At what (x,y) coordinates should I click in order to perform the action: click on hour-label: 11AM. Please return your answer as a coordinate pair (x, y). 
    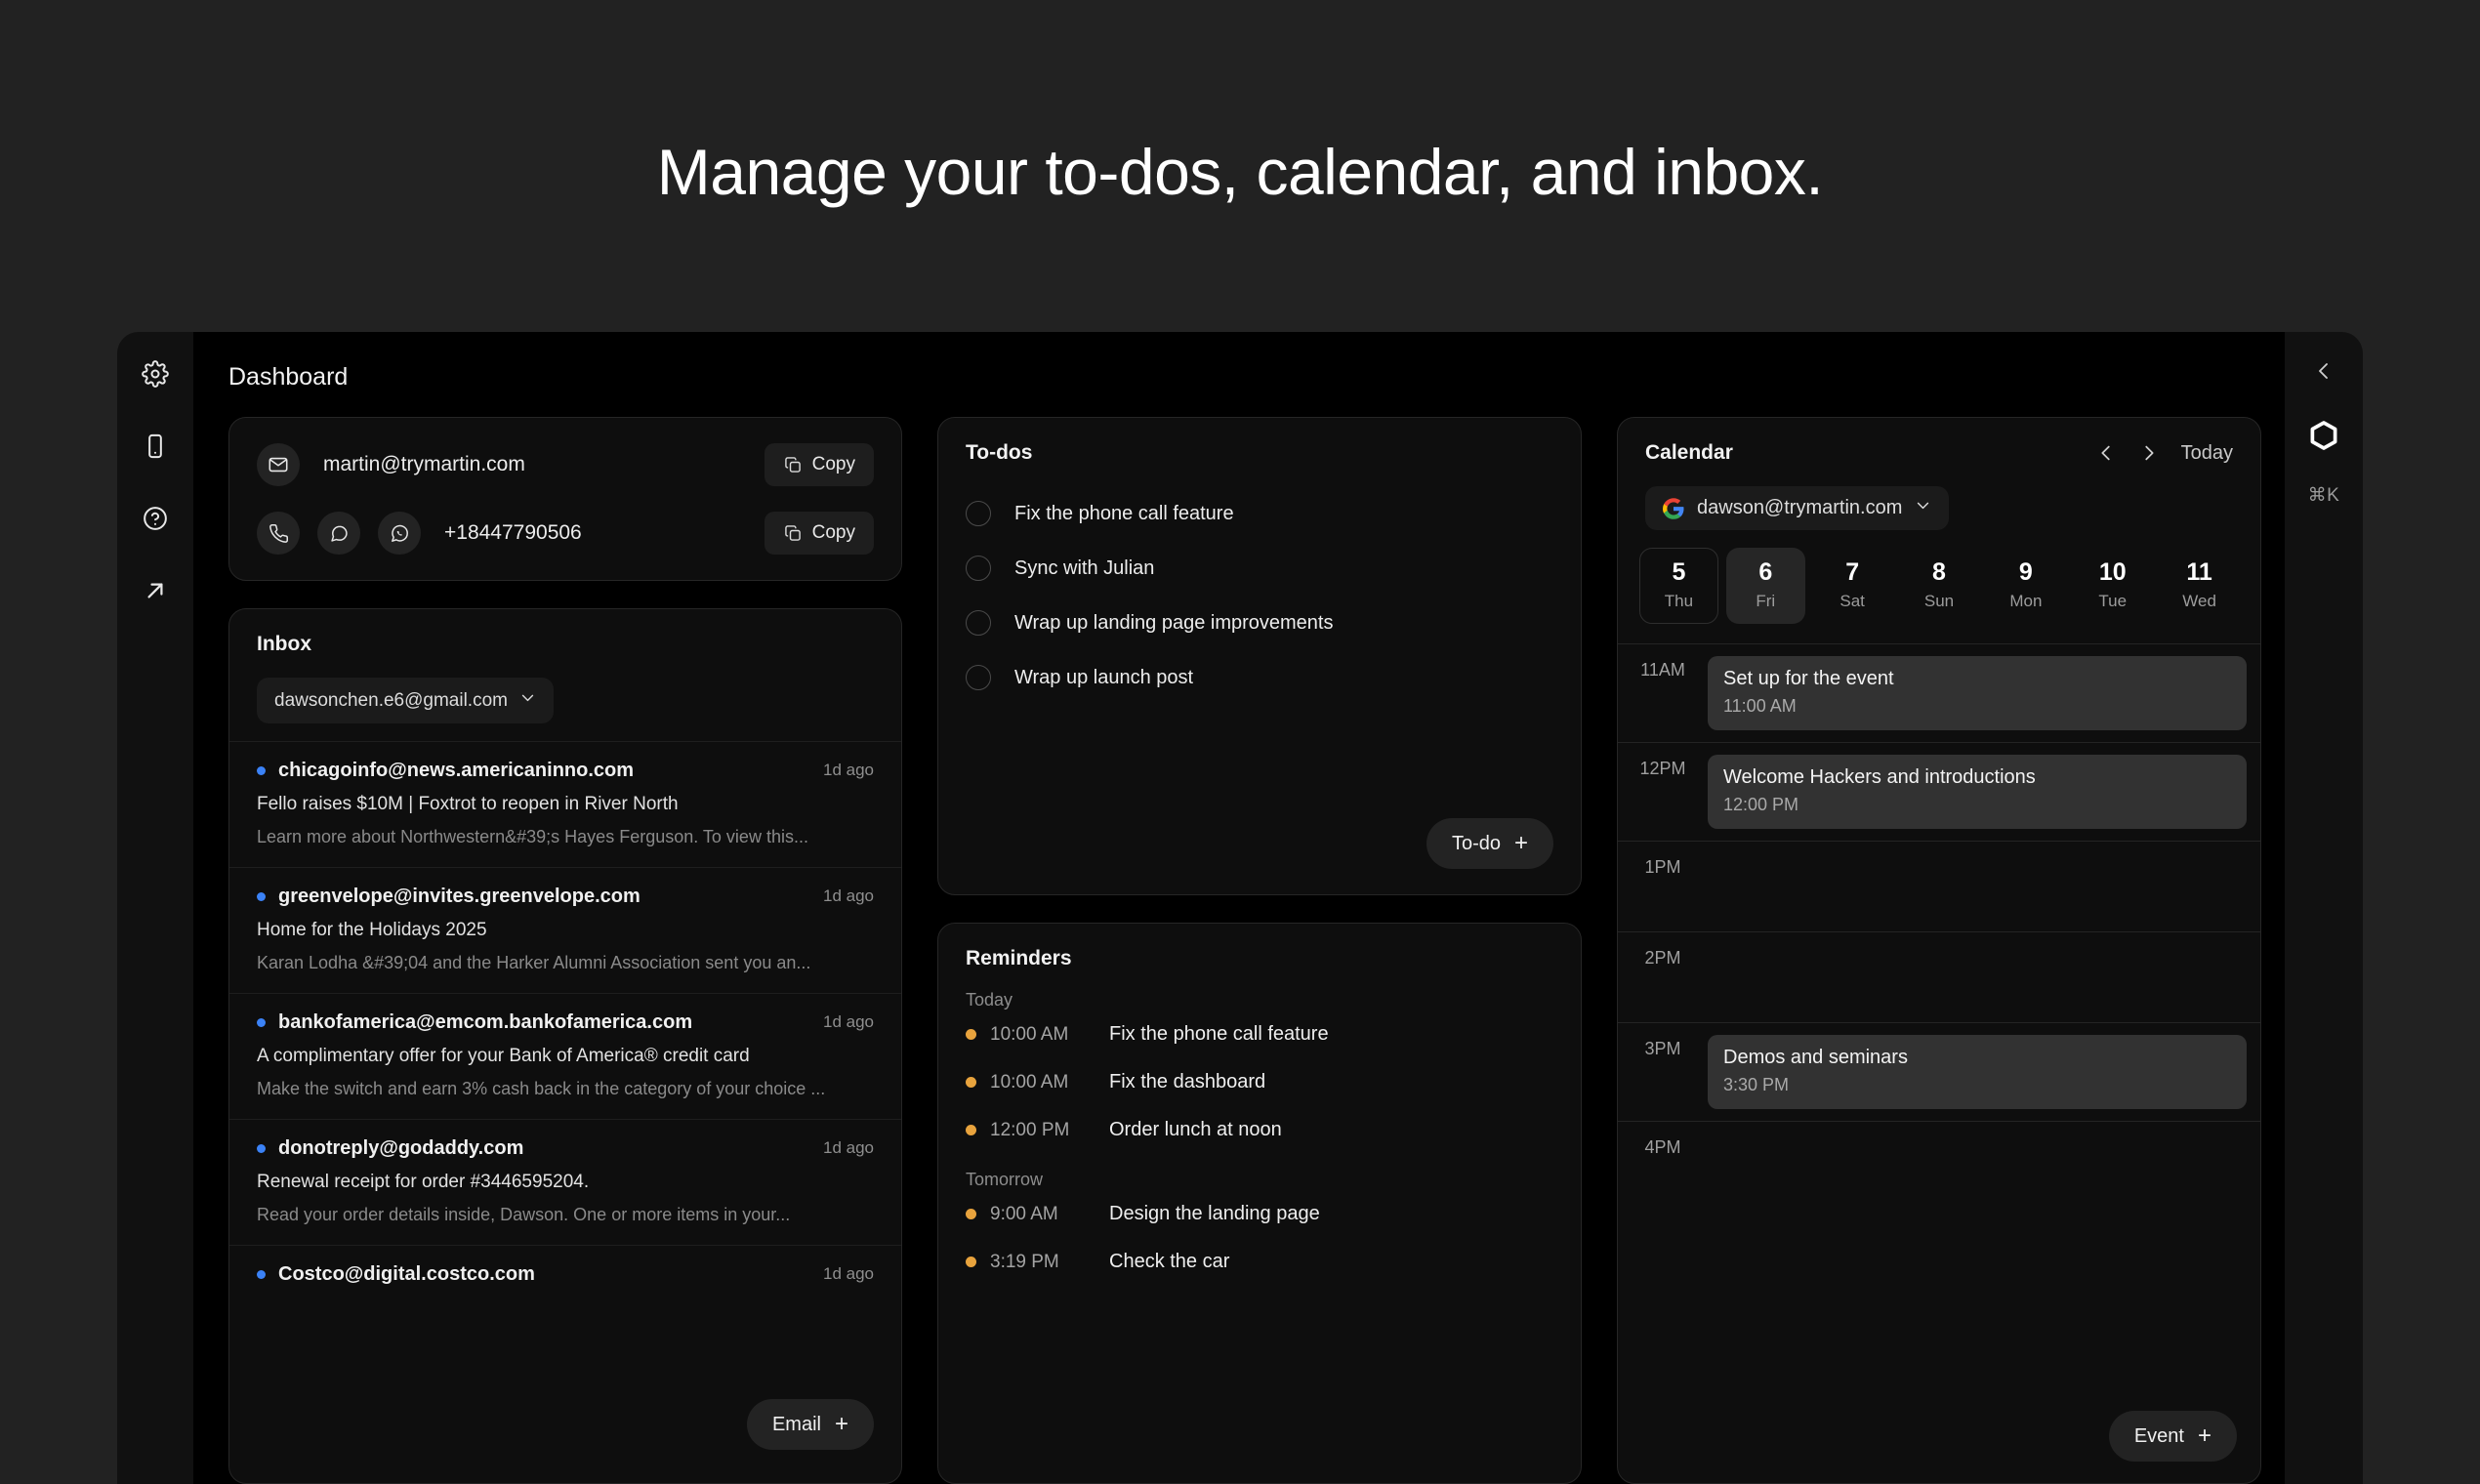
    Looking at the image, I should click on (1662, 670).